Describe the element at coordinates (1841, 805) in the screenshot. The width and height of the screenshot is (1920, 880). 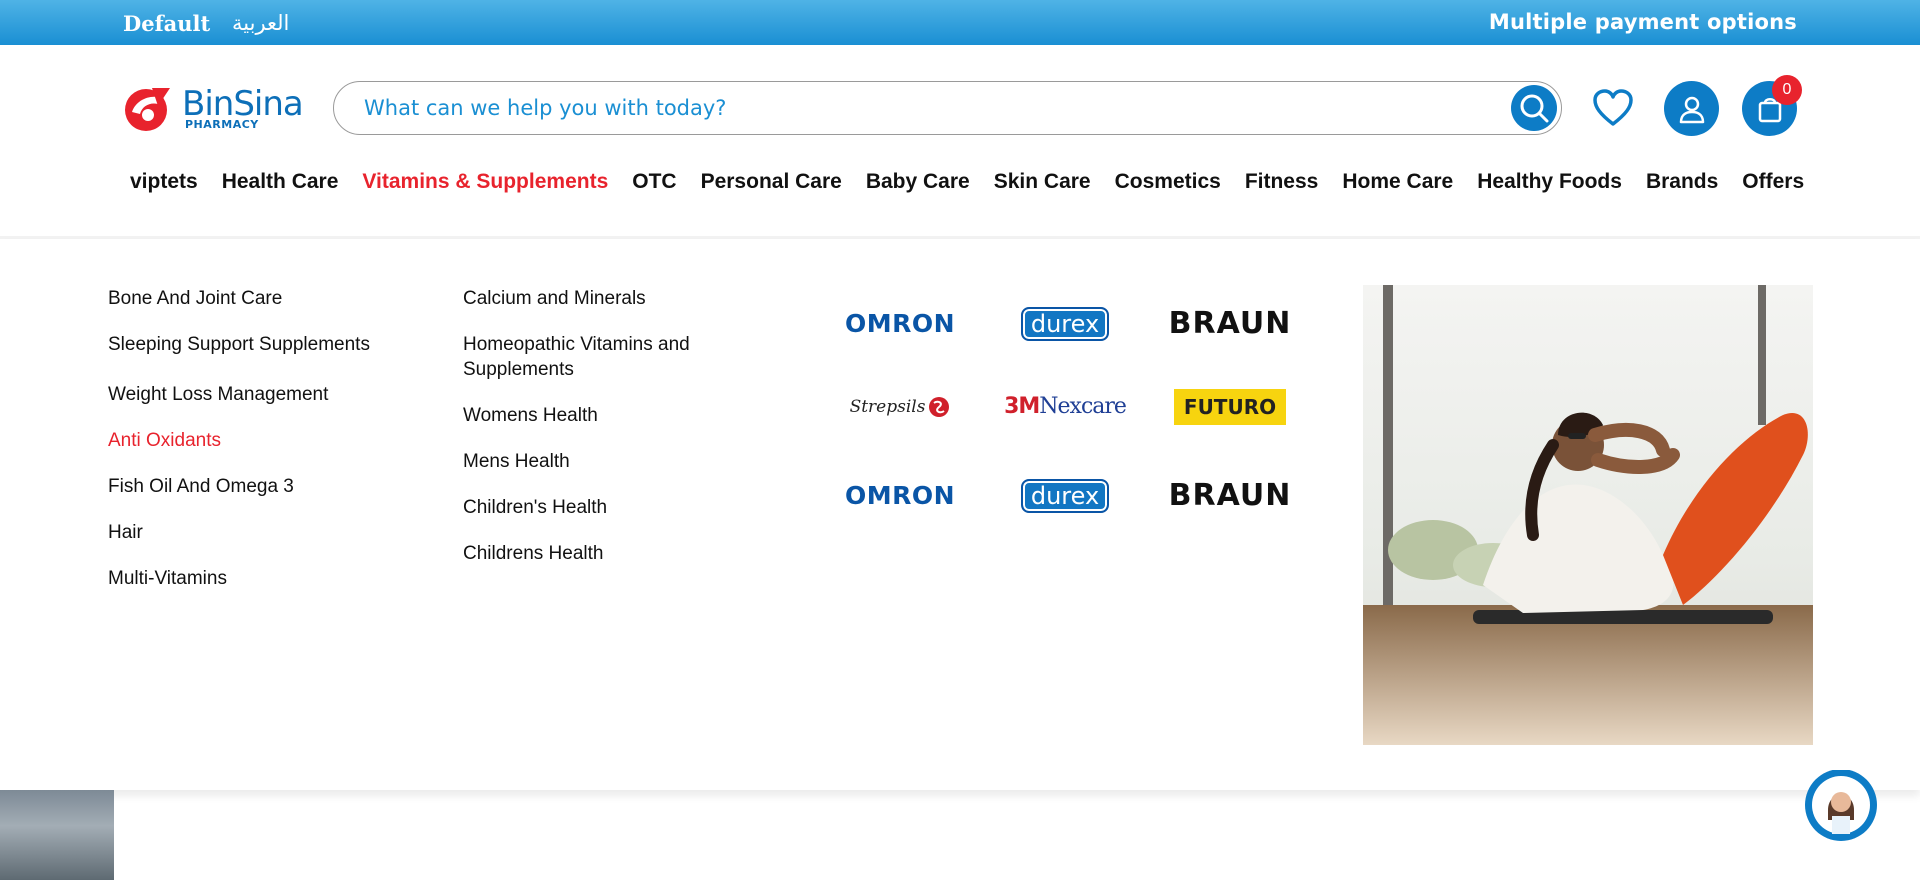
I see `chat-avatar-icon` at that location.